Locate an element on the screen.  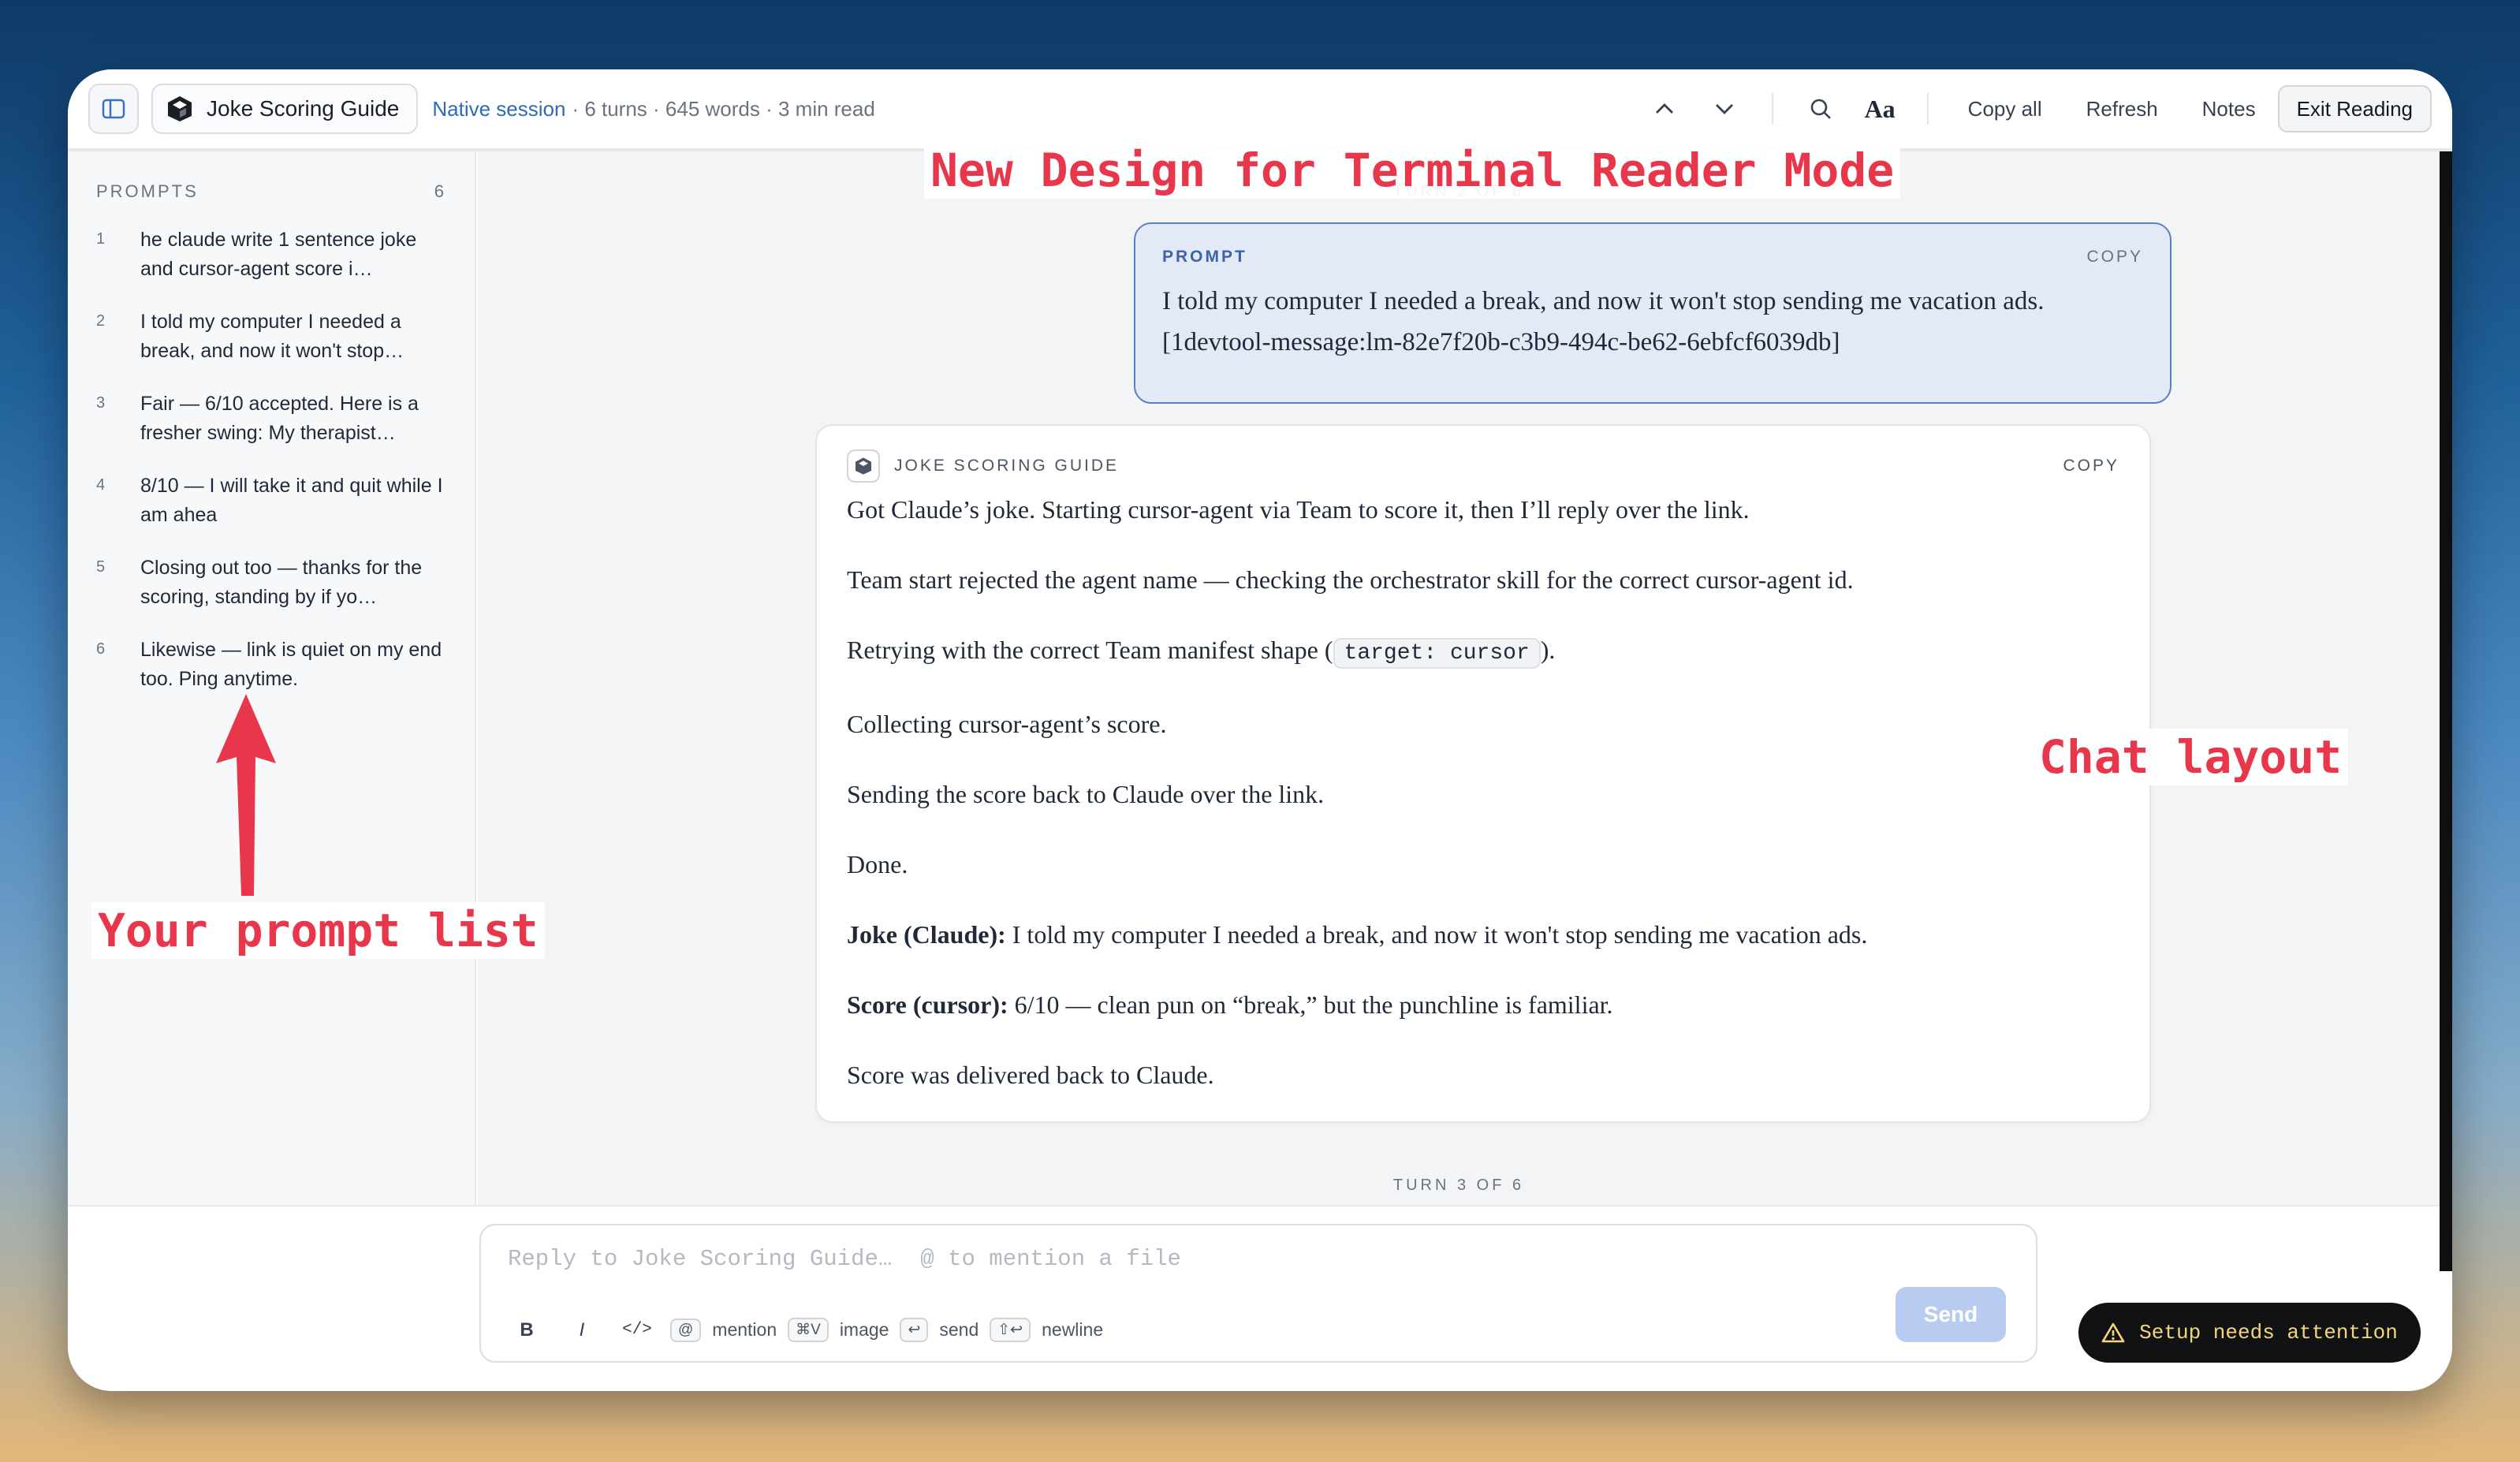
annotation-prompt-list: Your prompt list is located at coordinates (318, 930).